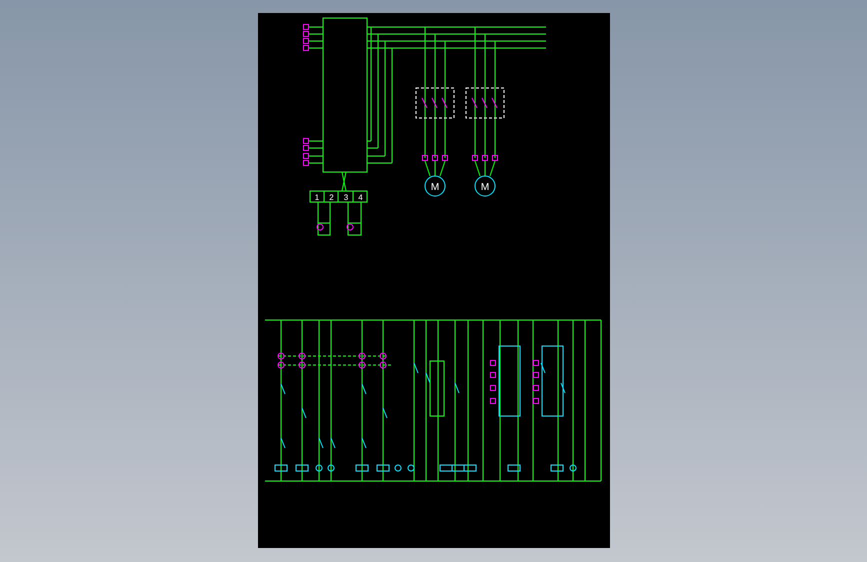 Image resolution: width=867 pixels, height=562 pixels. What do you see at coordinates (360, 197) in the screenshot?
I see `terminal-number: 4` at bounding box center [360, 197].